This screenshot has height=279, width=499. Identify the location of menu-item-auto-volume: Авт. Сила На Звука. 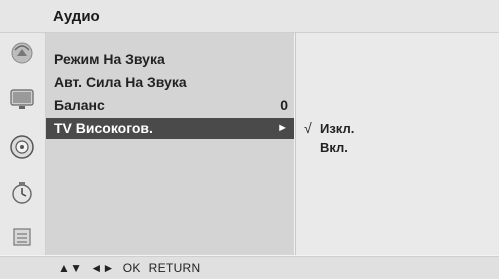
(170, 82).